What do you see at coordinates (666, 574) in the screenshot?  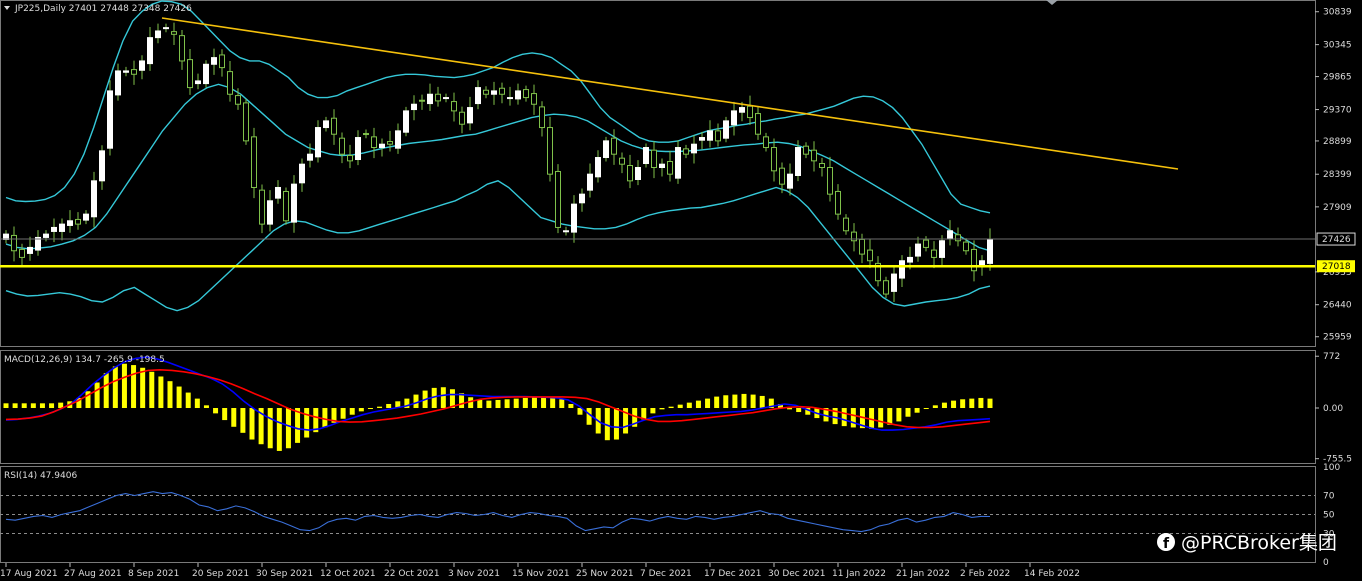 I see `date-tick-label: 7 Dec 2021` at bounding box center [666, 574].